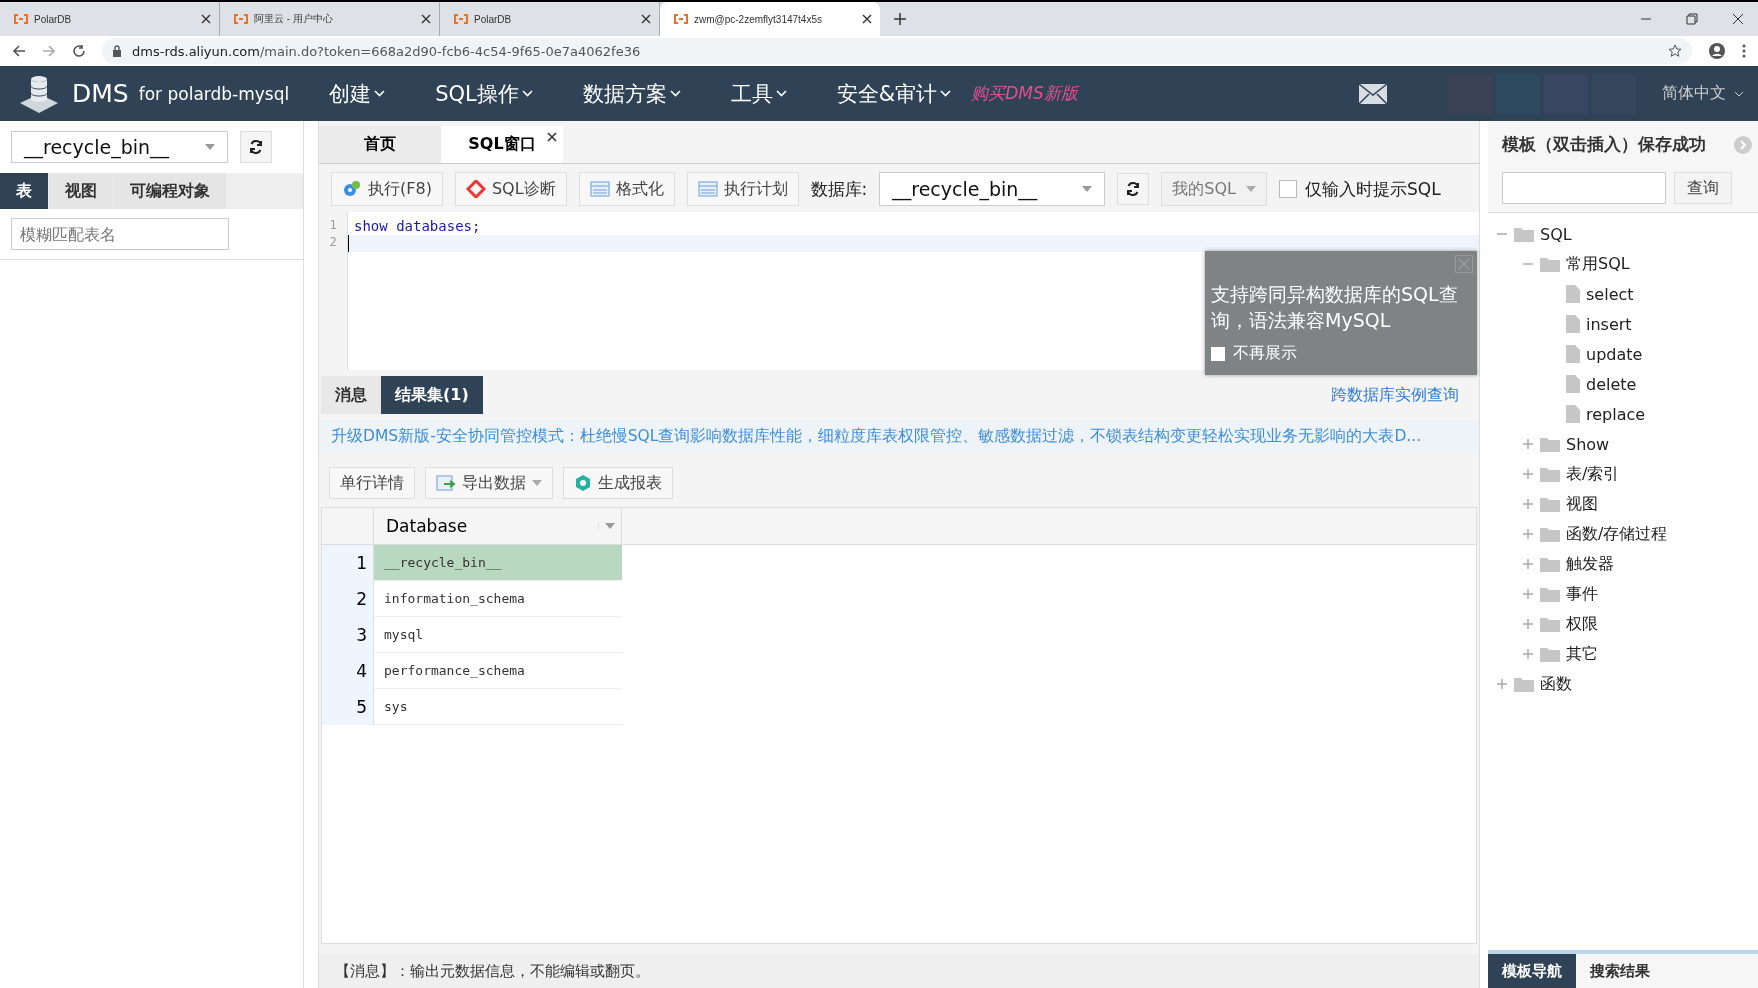 The image size is (1758, 988). I want to click on result-tab: 消息, so click(351, 395).